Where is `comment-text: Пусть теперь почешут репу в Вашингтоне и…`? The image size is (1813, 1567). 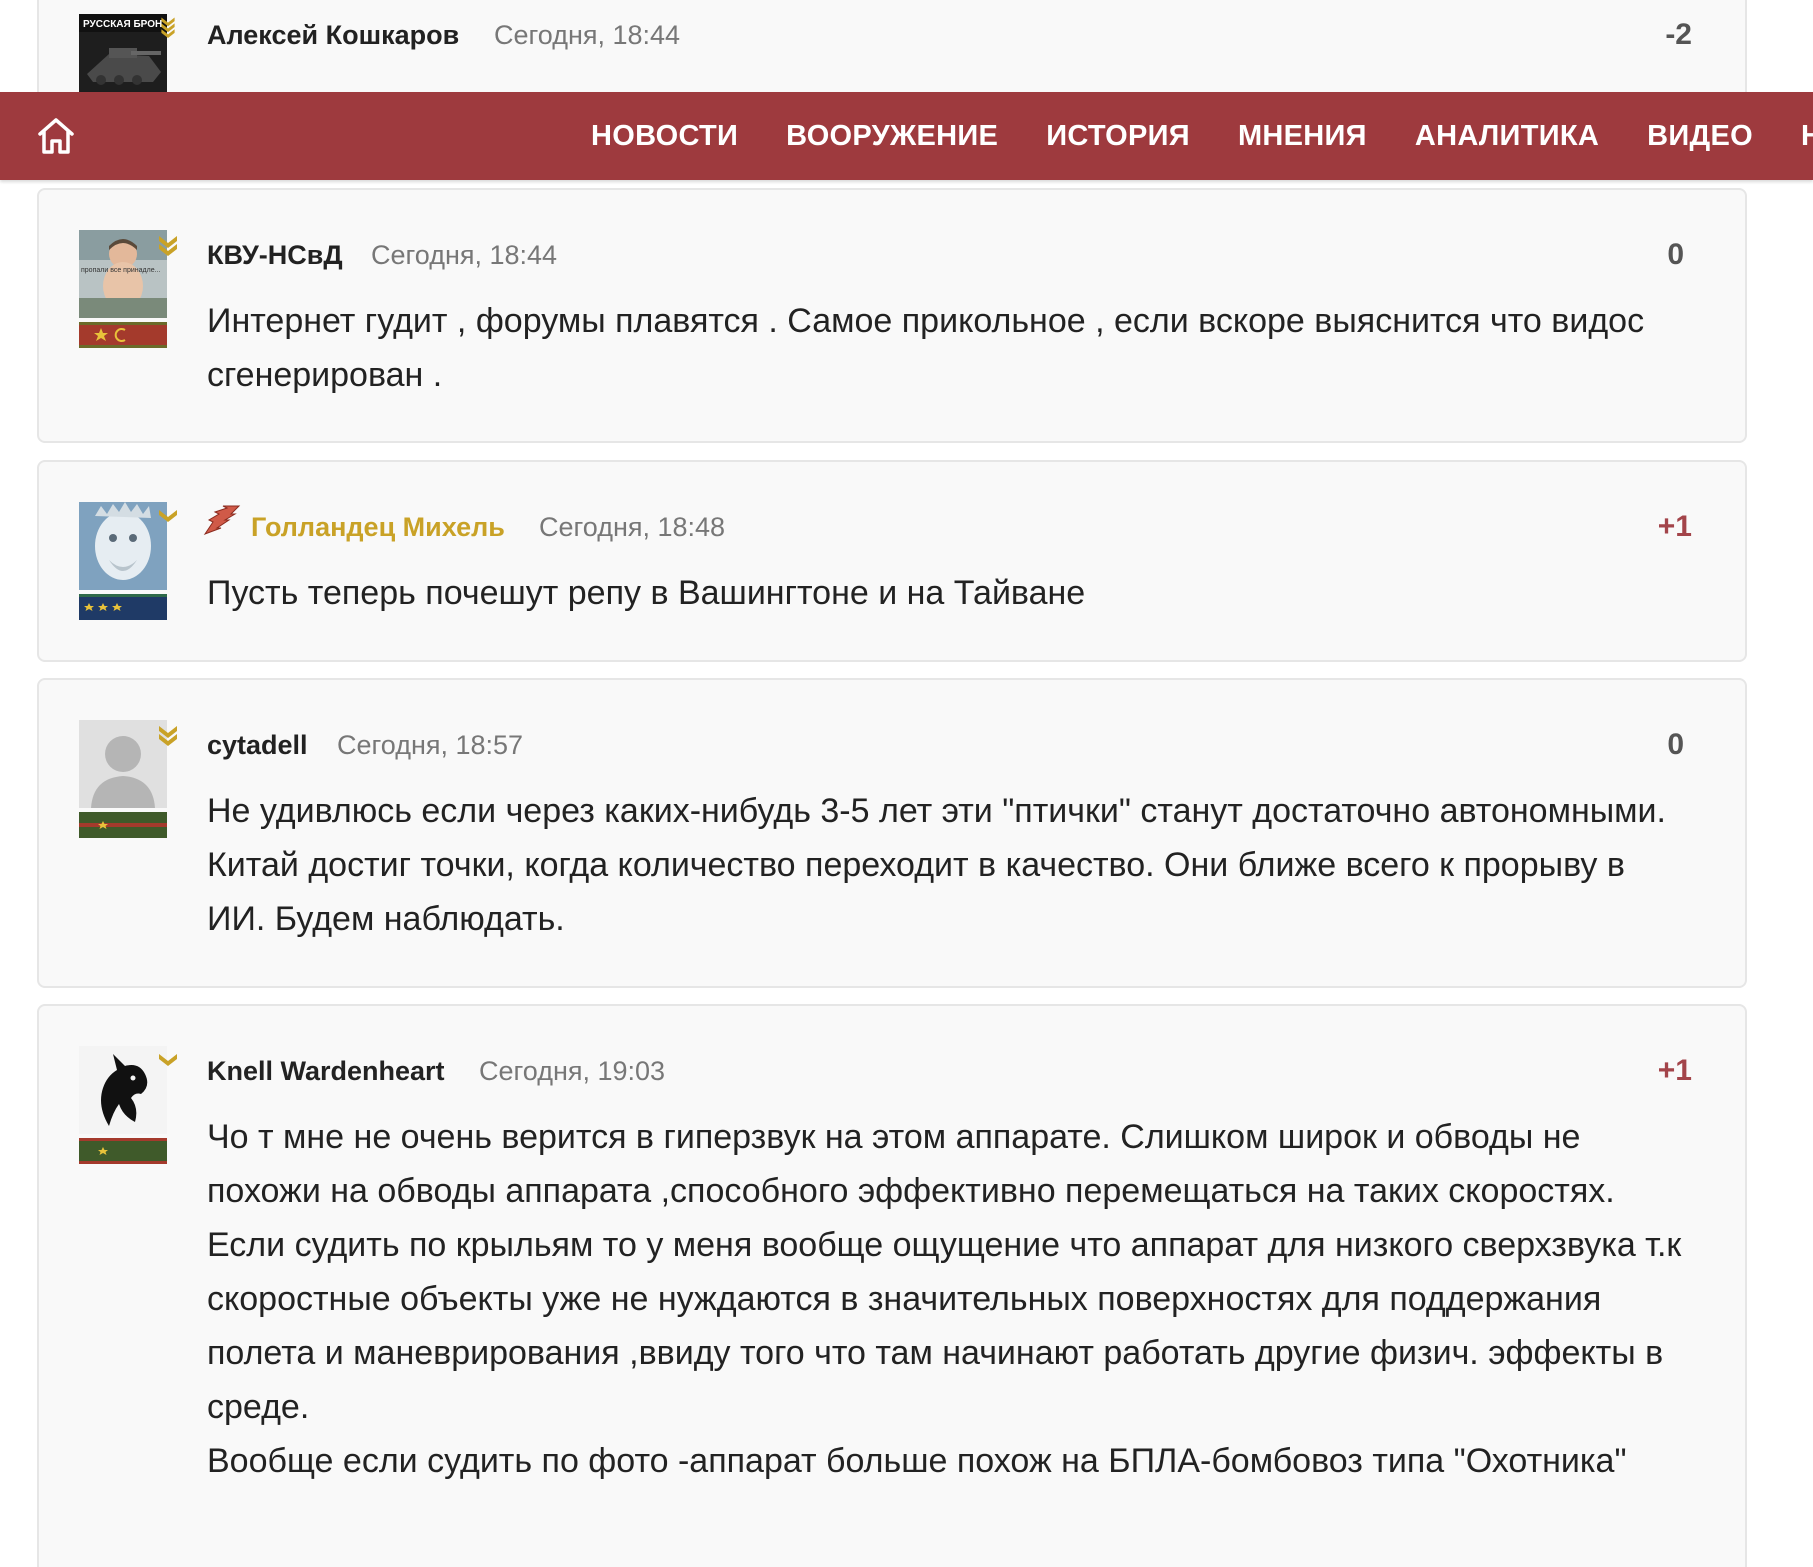 comment-text: Пусть теперь почешут репу в Вашингтоне и… is located at coordinates (646, 593).